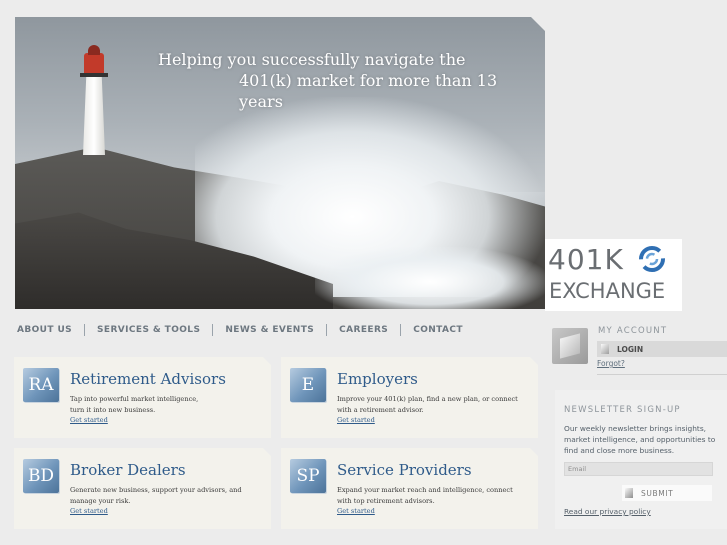 This screenshot has width=727, height=545. What do you see at coordinates (430, 278) in the screenshot?
I see `hero-foam` at bounding box center [430, 278].